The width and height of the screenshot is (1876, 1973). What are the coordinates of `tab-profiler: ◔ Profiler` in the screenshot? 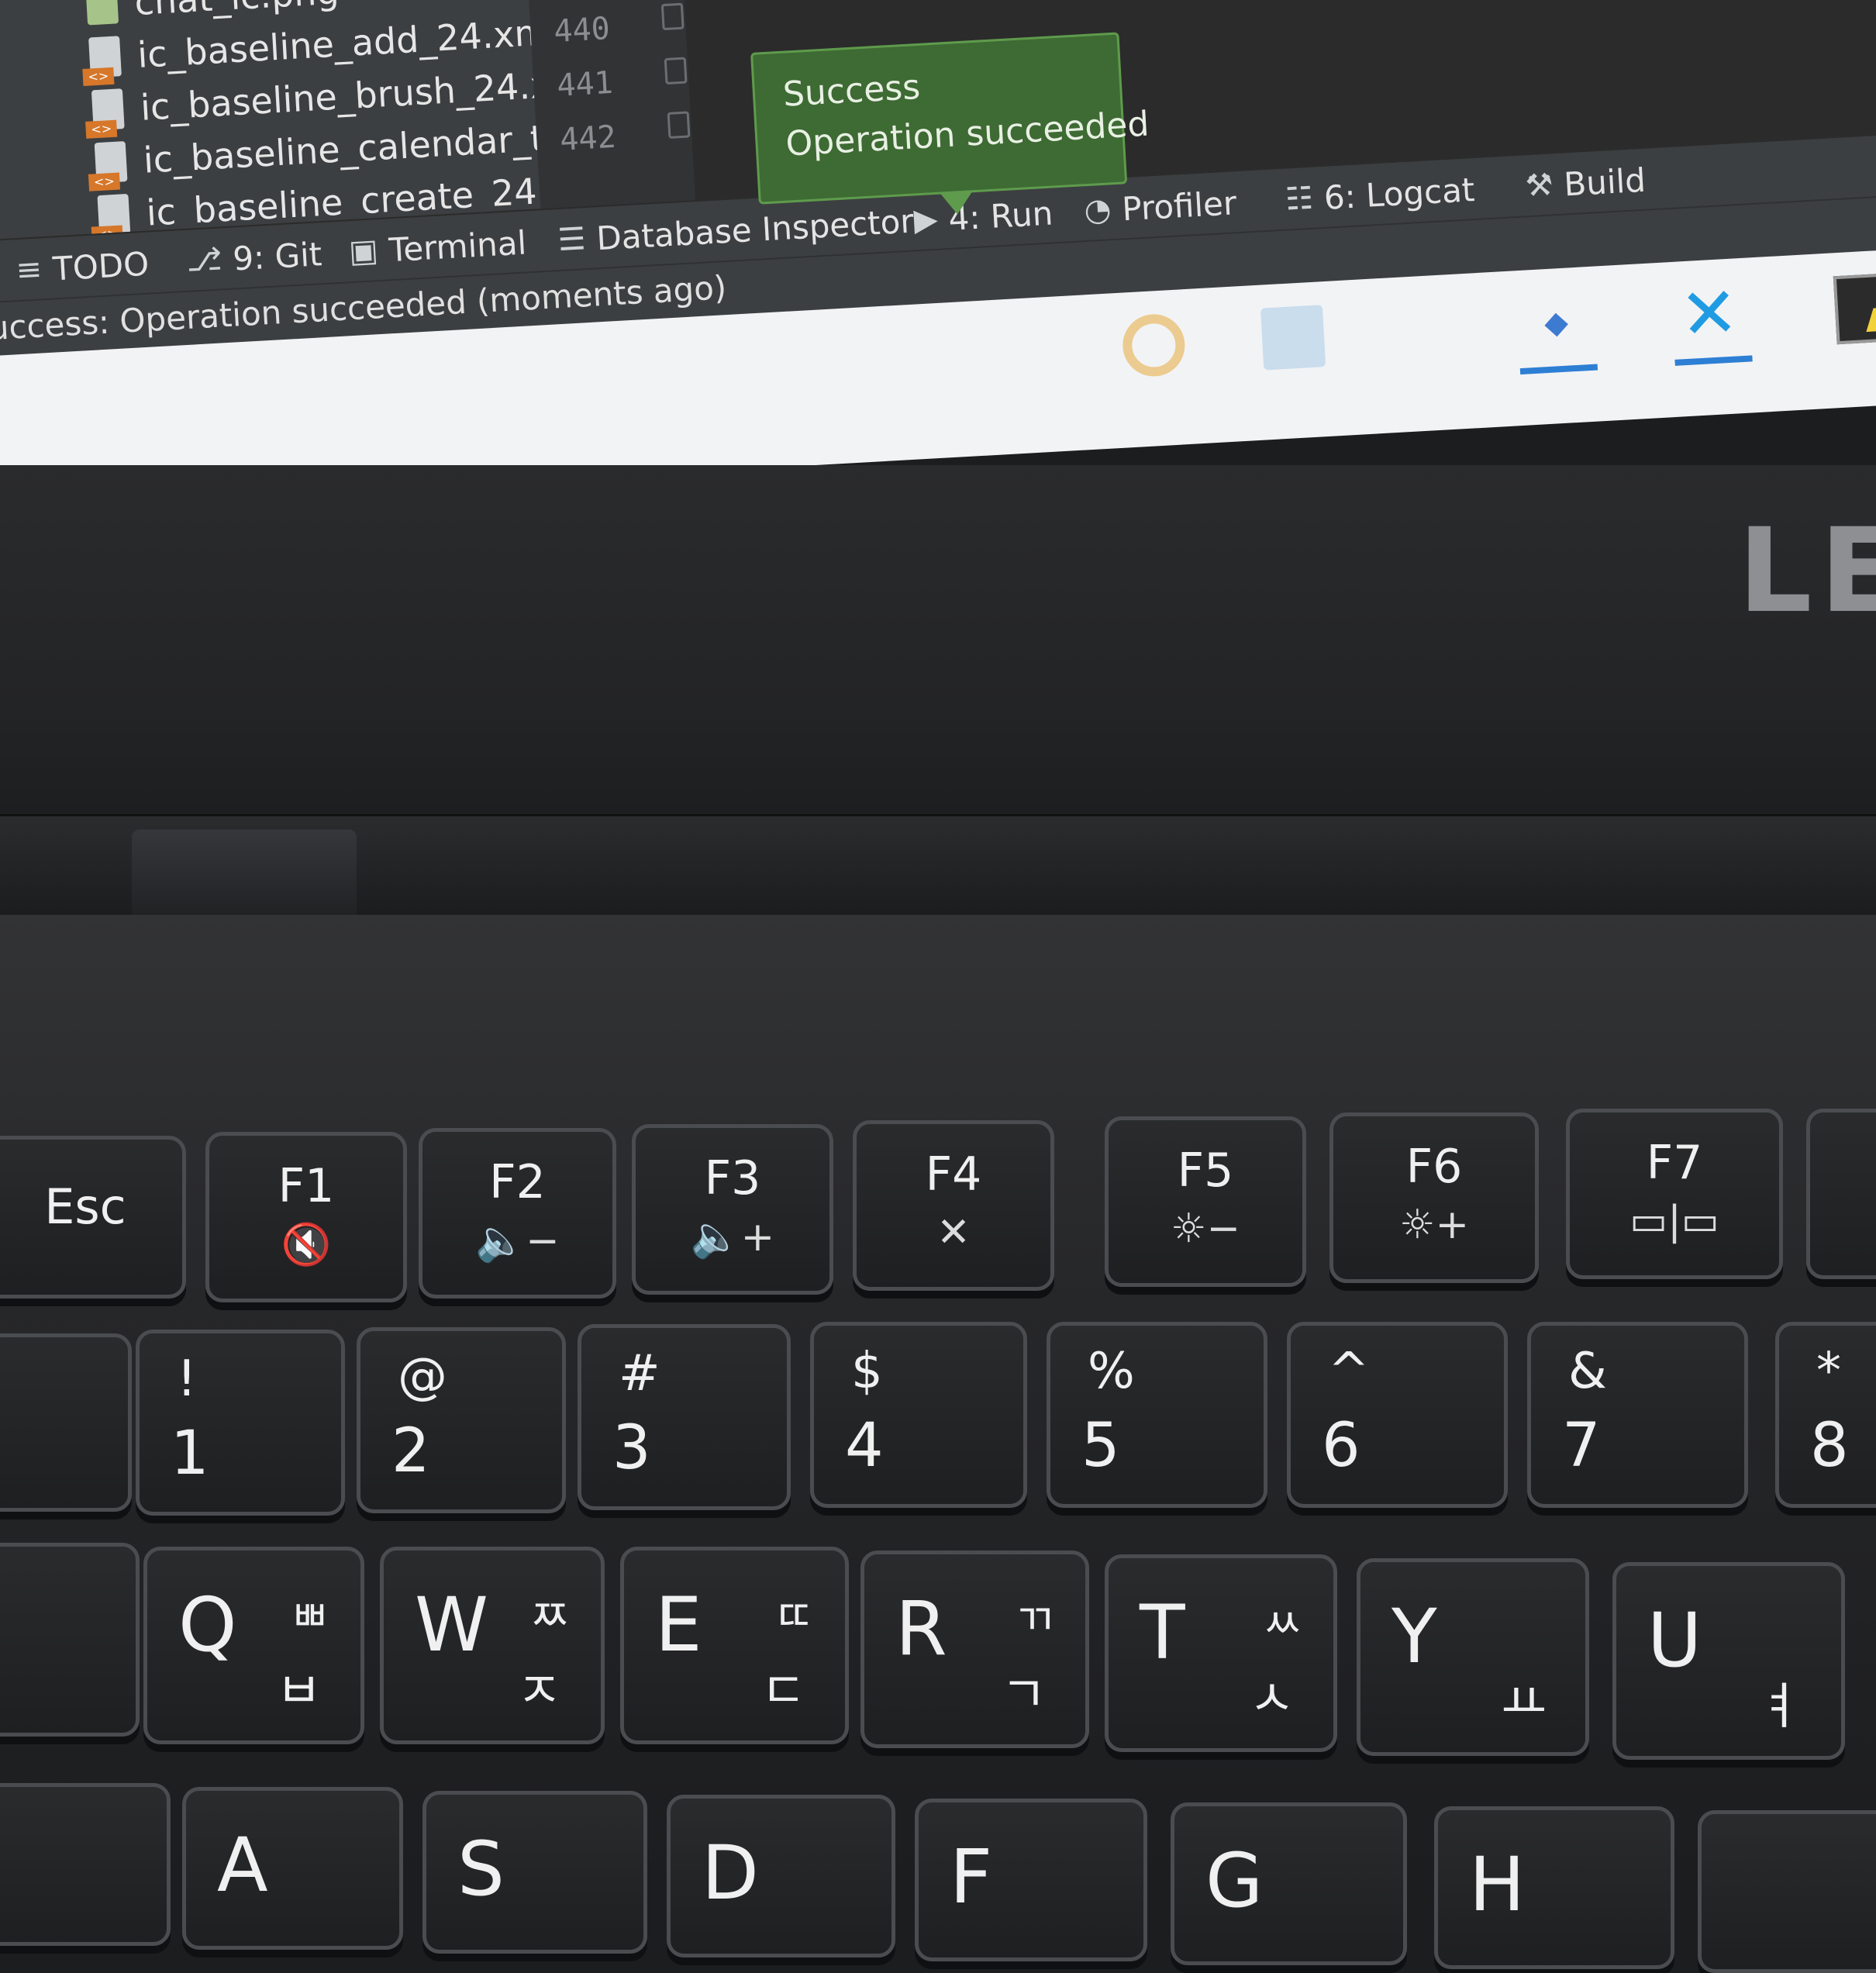 It's located at (1160, 206).